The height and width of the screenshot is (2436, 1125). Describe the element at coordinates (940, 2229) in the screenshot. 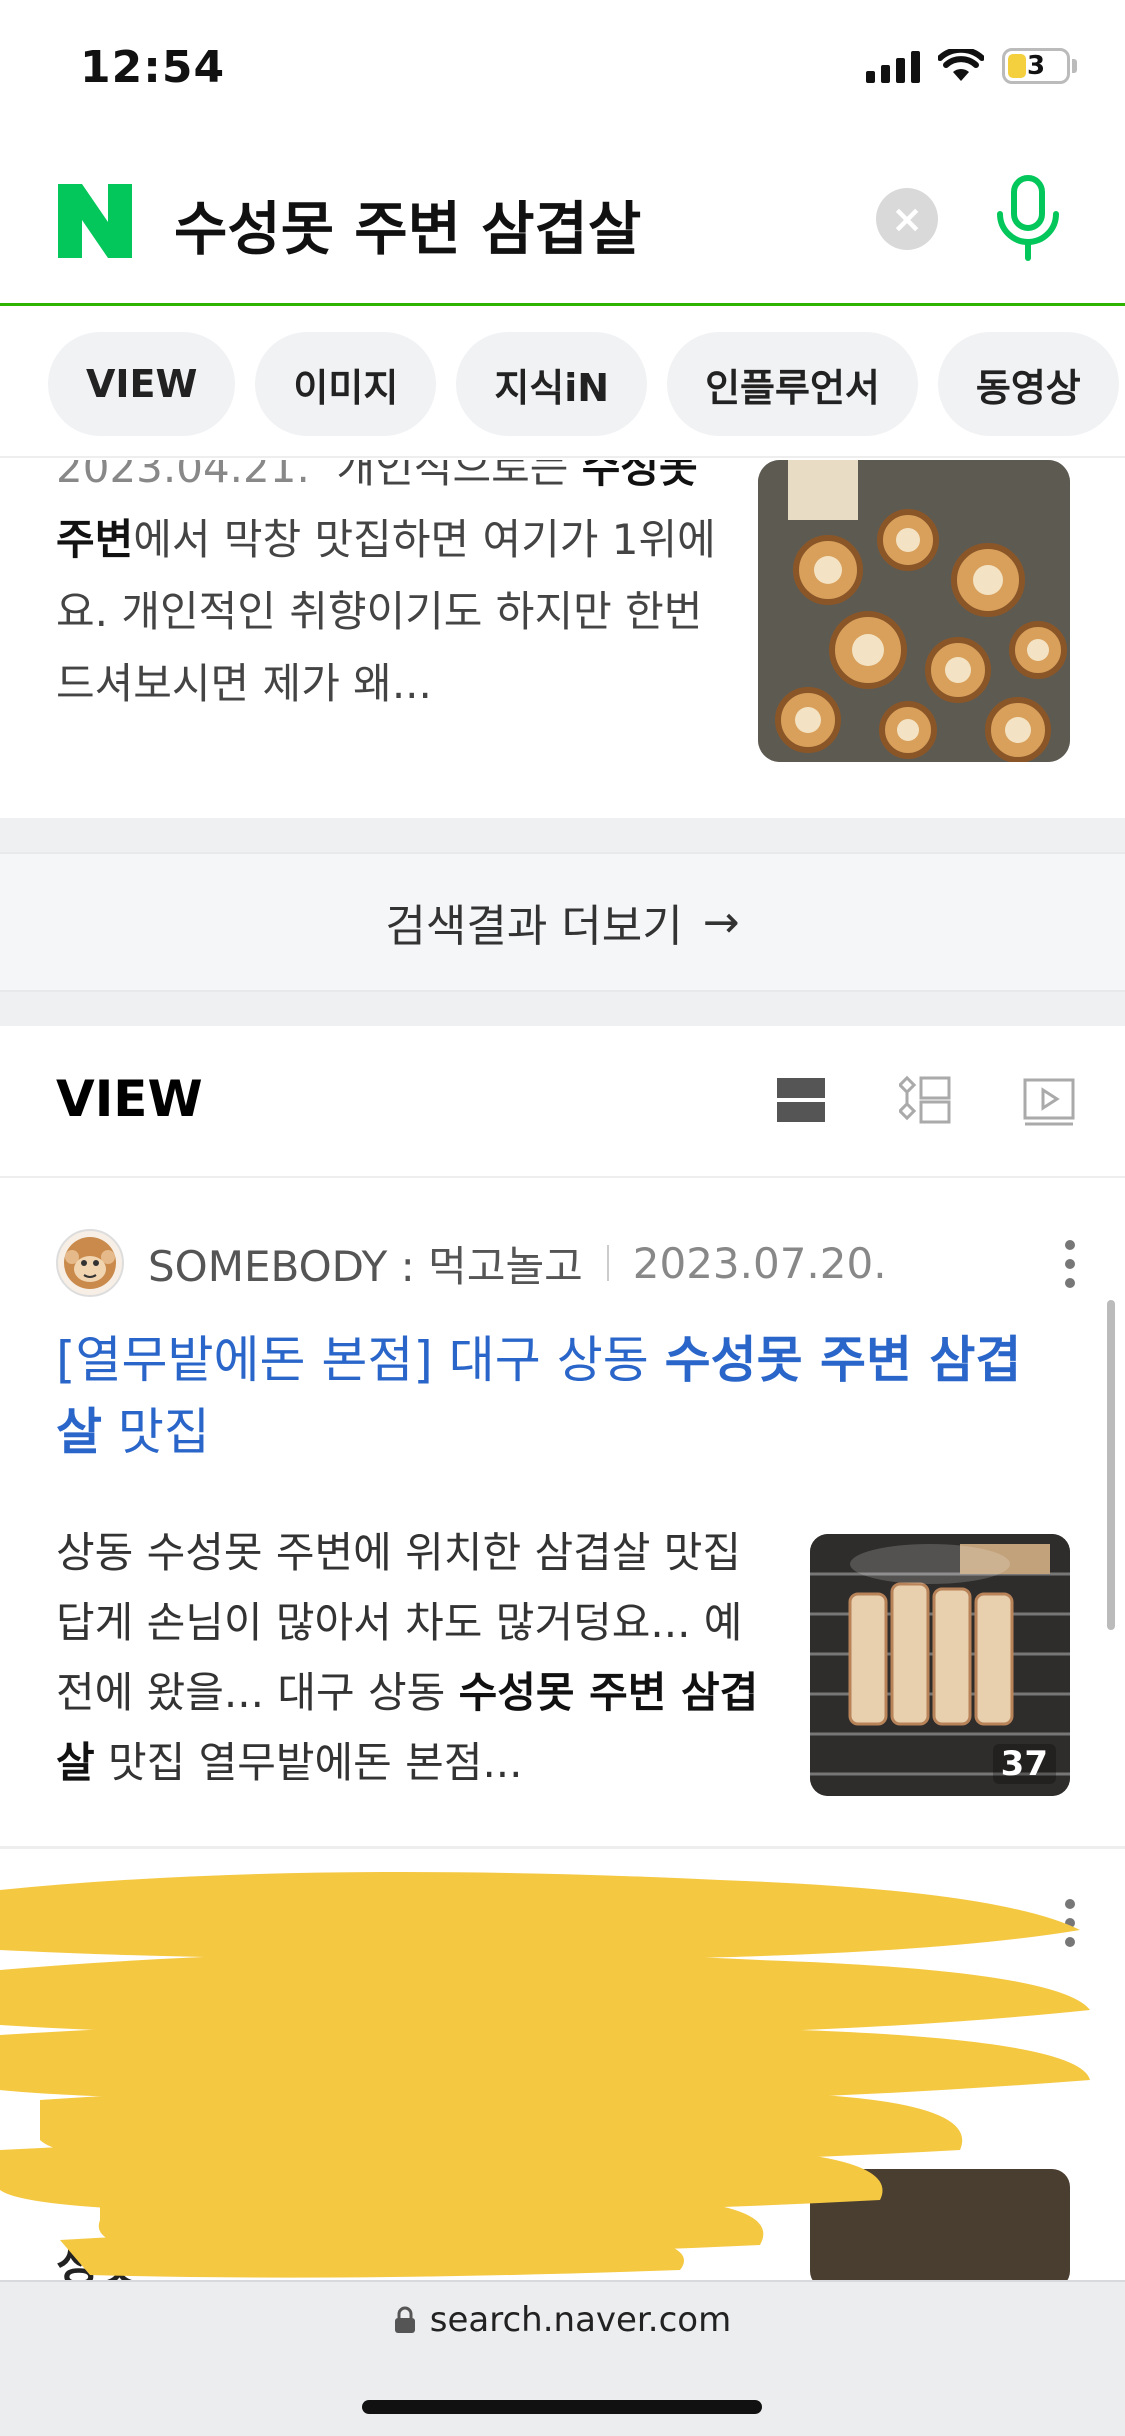

I see `post-thumbnail` at that location.